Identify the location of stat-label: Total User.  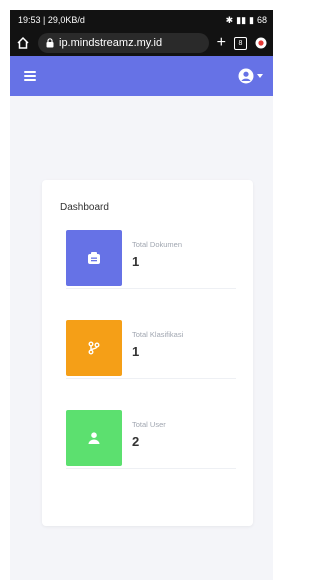
(149, 424).